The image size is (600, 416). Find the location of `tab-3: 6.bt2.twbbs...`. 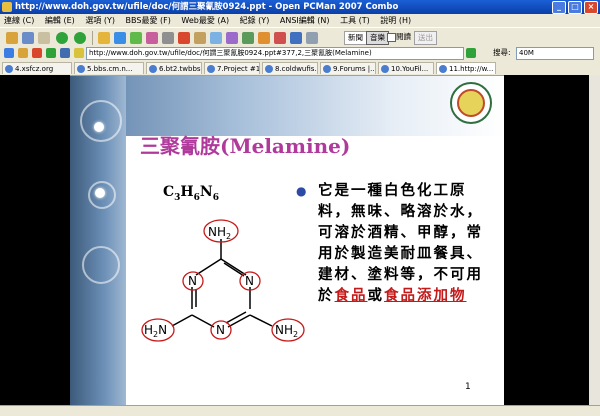

tab-3: 6.bt2.twbbs... is located at coordinates (174, 68).